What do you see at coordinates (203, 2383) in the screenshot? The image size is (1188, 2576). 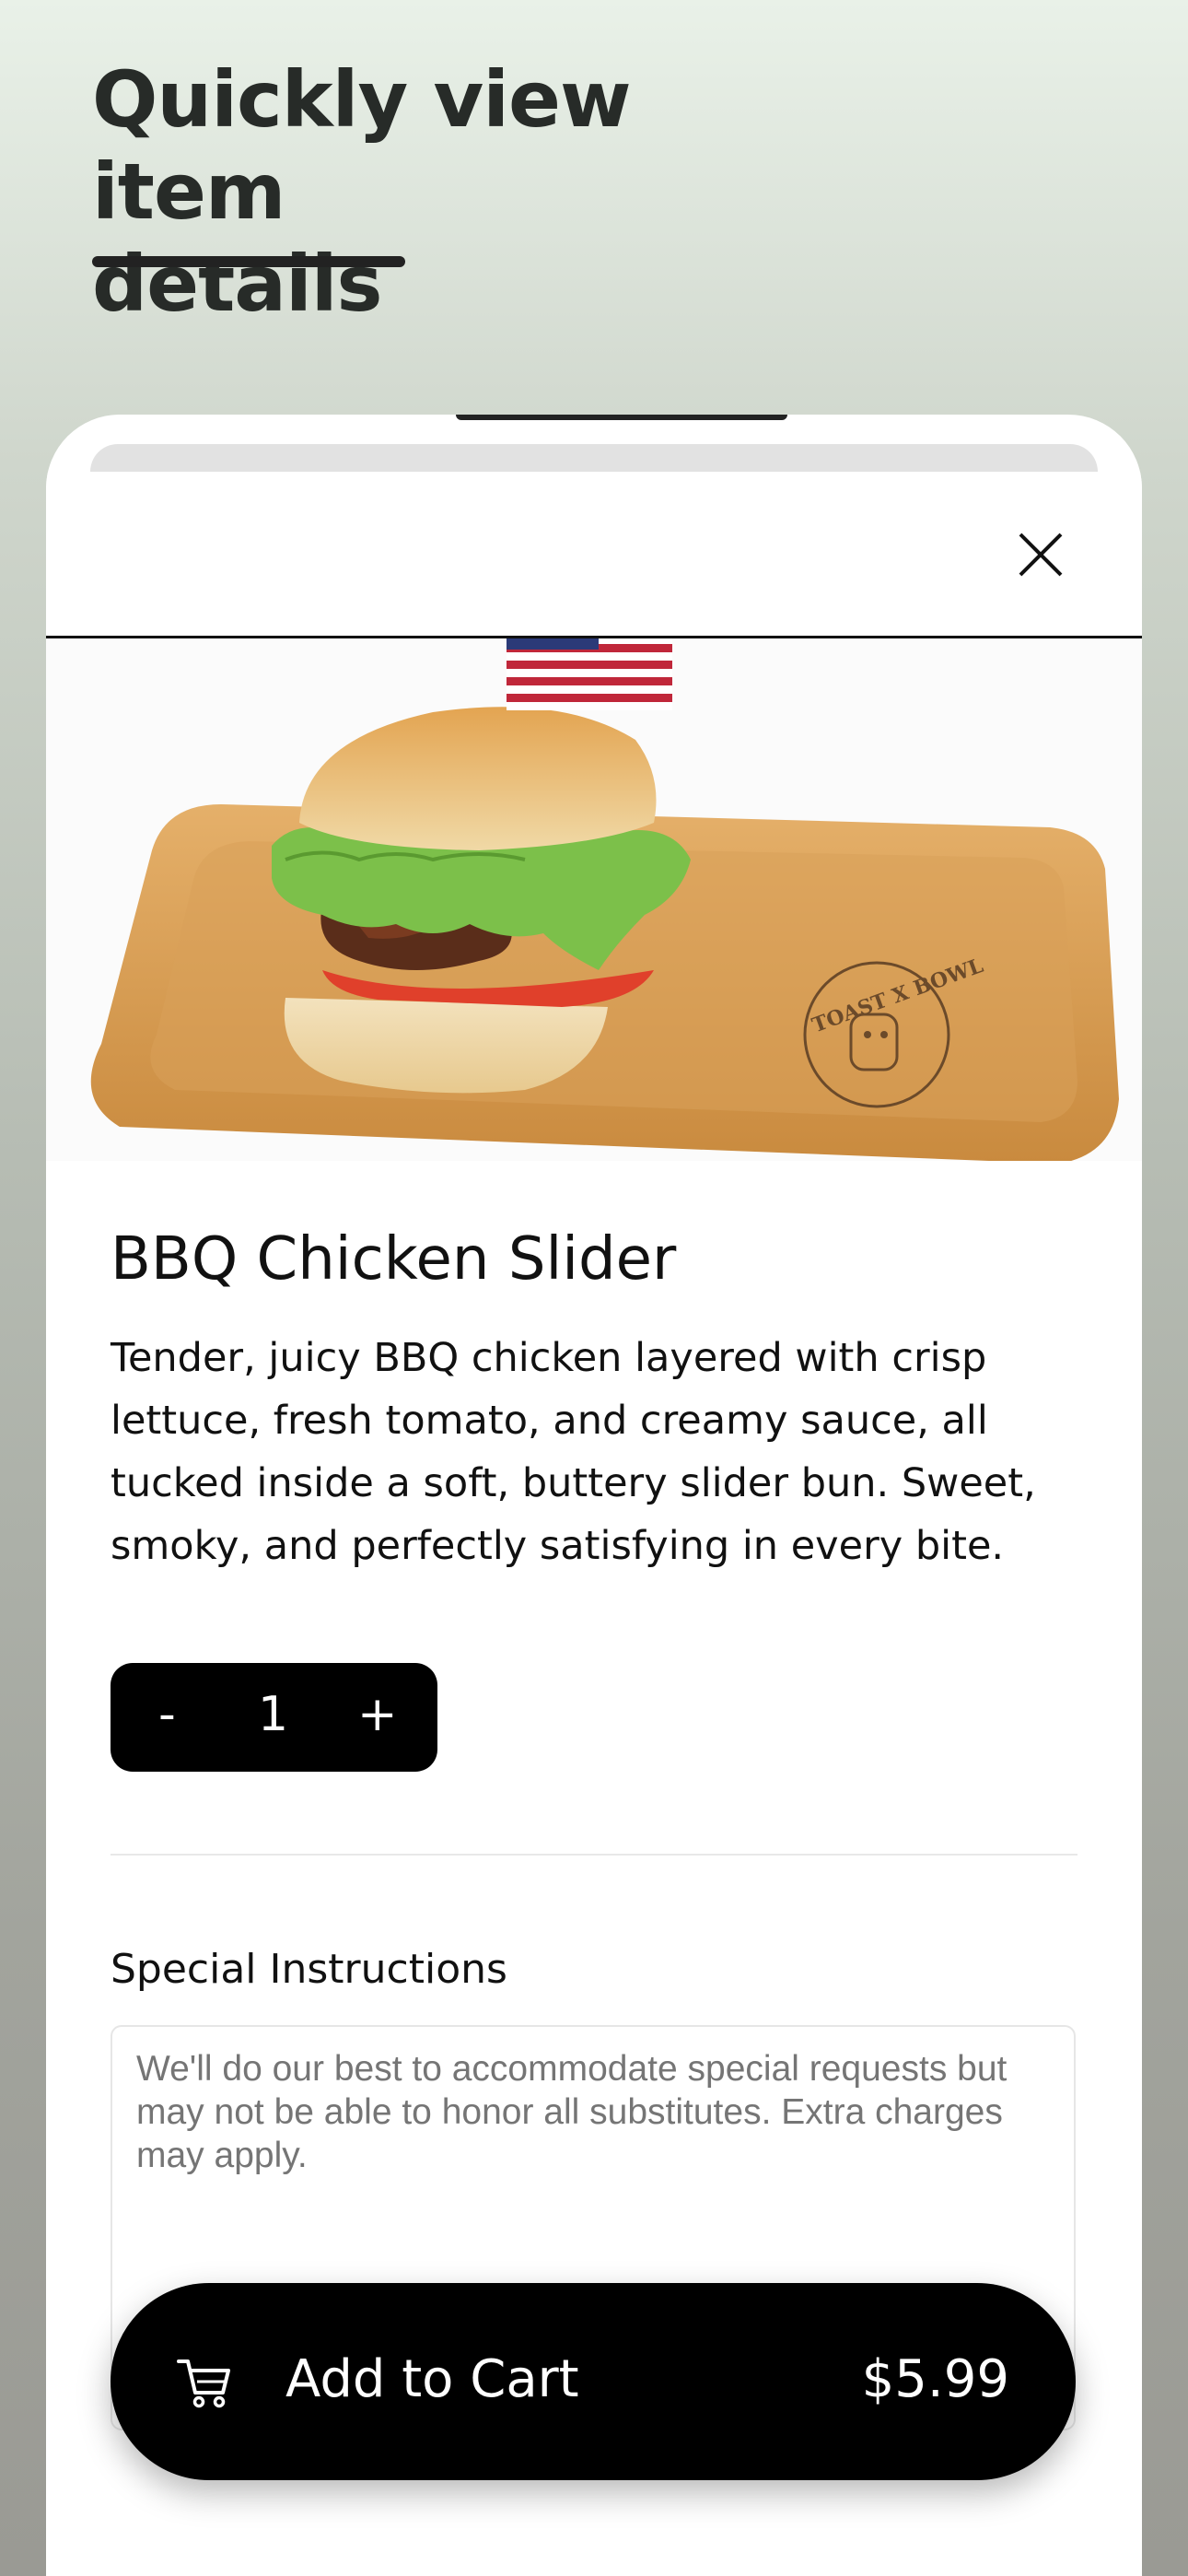 I see `cart-icon` at bounding box center [203, 2383].